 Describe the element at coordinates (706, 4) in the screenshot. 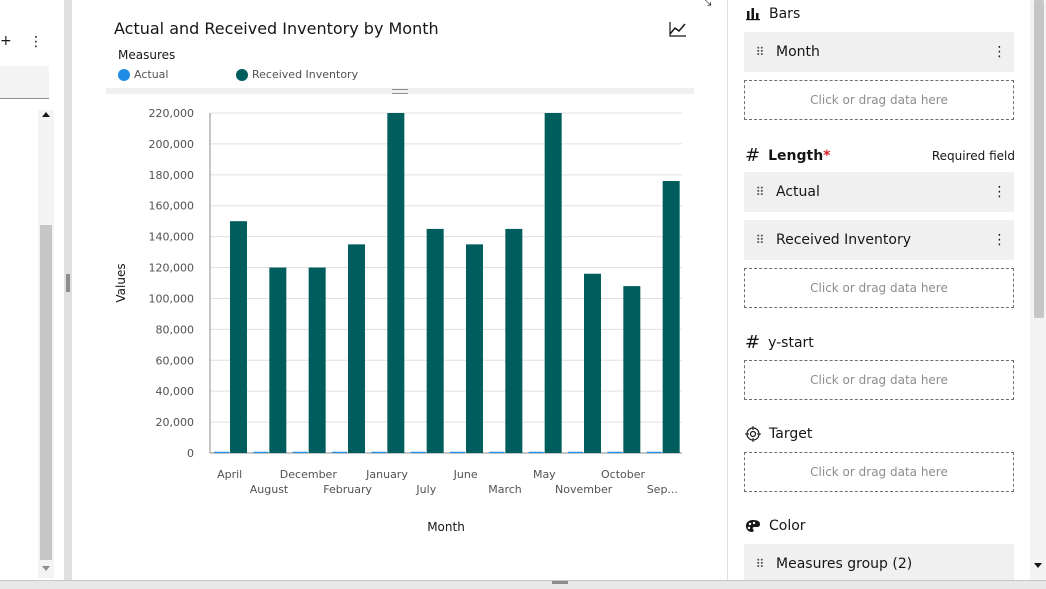

I see `collapse-icon: ⤡` at that location.